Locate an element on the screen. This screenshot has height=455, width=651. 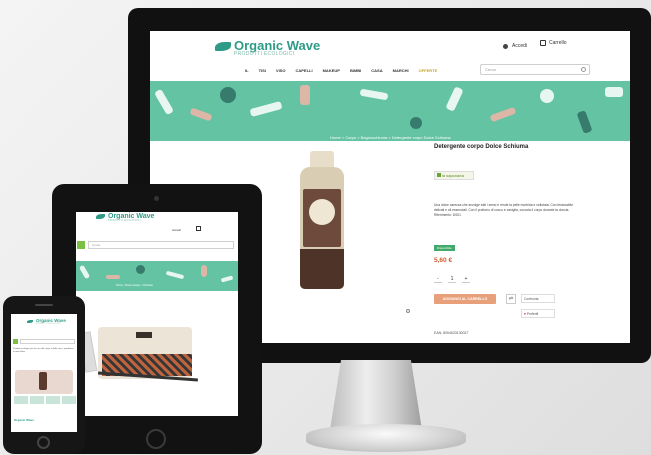
speaker-icon is located at coordinates (44, 305).